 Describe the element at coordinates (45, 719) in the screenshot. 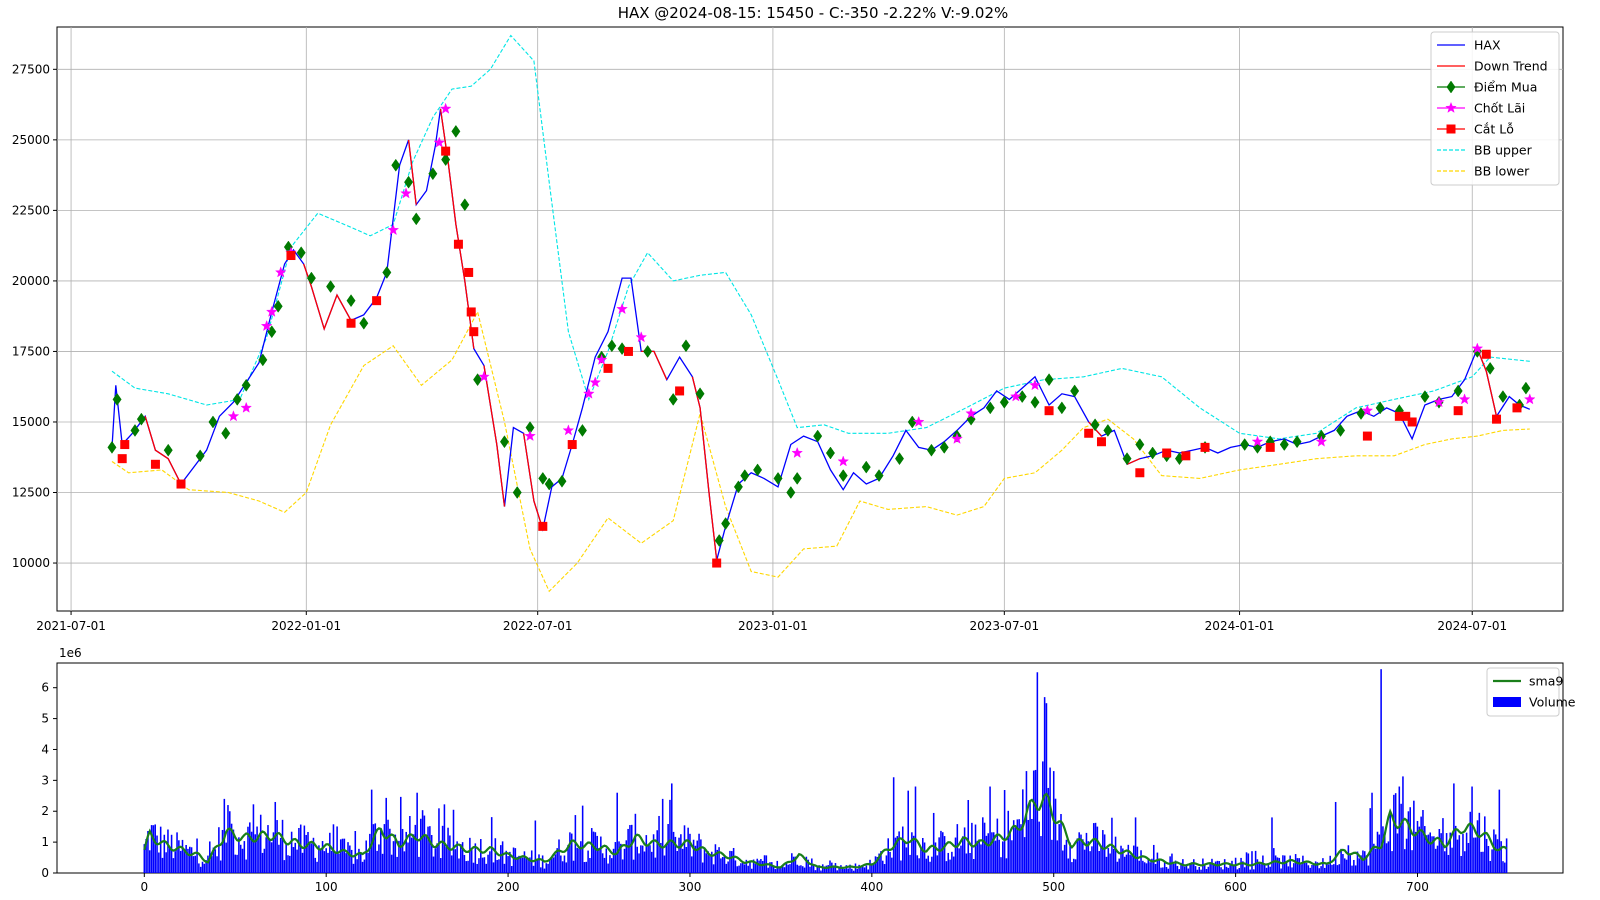

I see `vol-y-tick-label: 5` at that location.